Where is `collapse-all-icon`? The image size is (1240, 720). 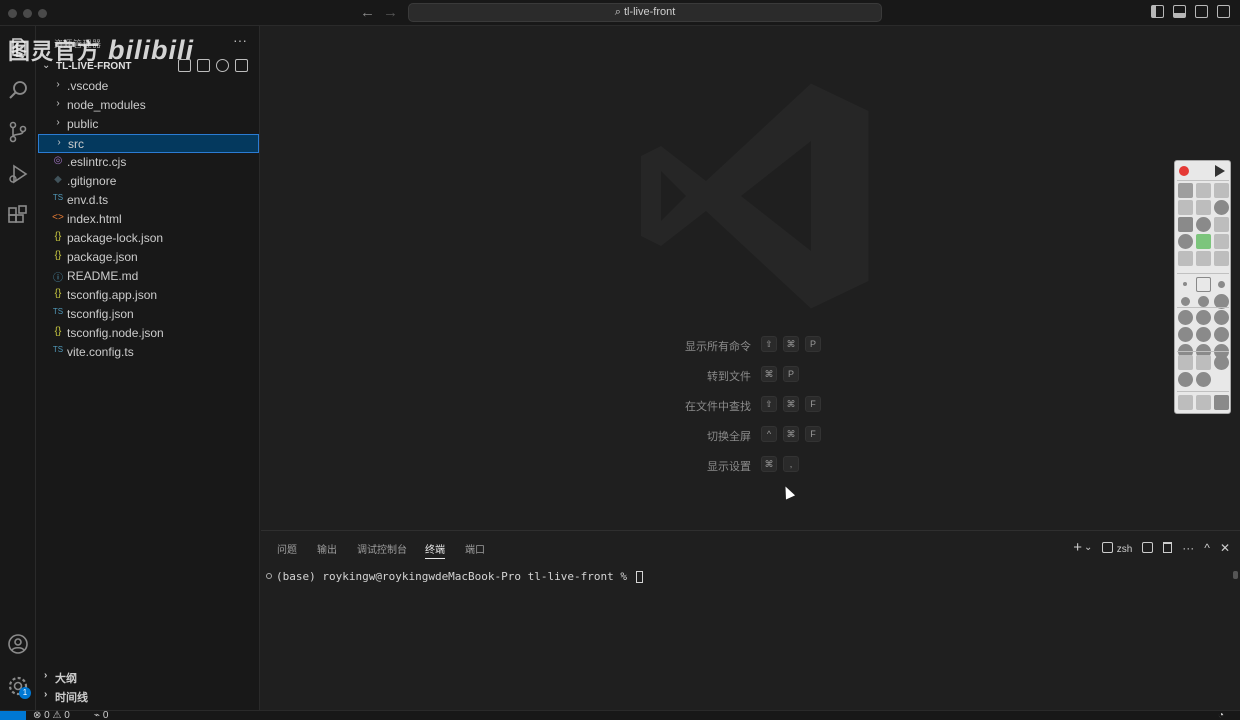 collapse-all-icon is located at coordinates (241, 65).